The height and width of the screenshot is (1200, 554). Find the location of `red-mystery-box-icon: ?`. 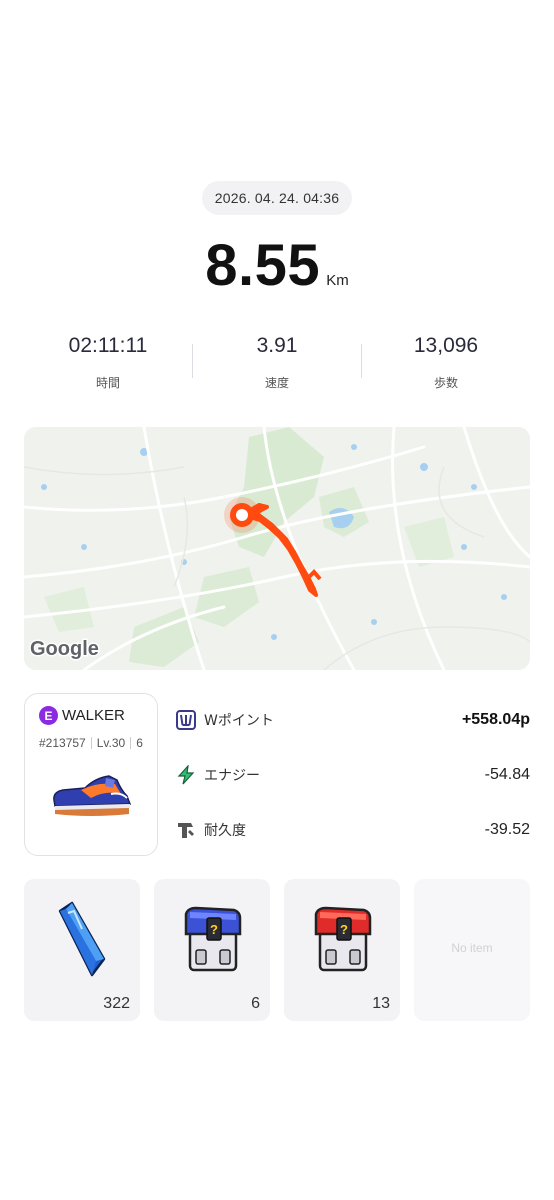

red-mystery-box-icon: ? is located at coordinates (342, 939).